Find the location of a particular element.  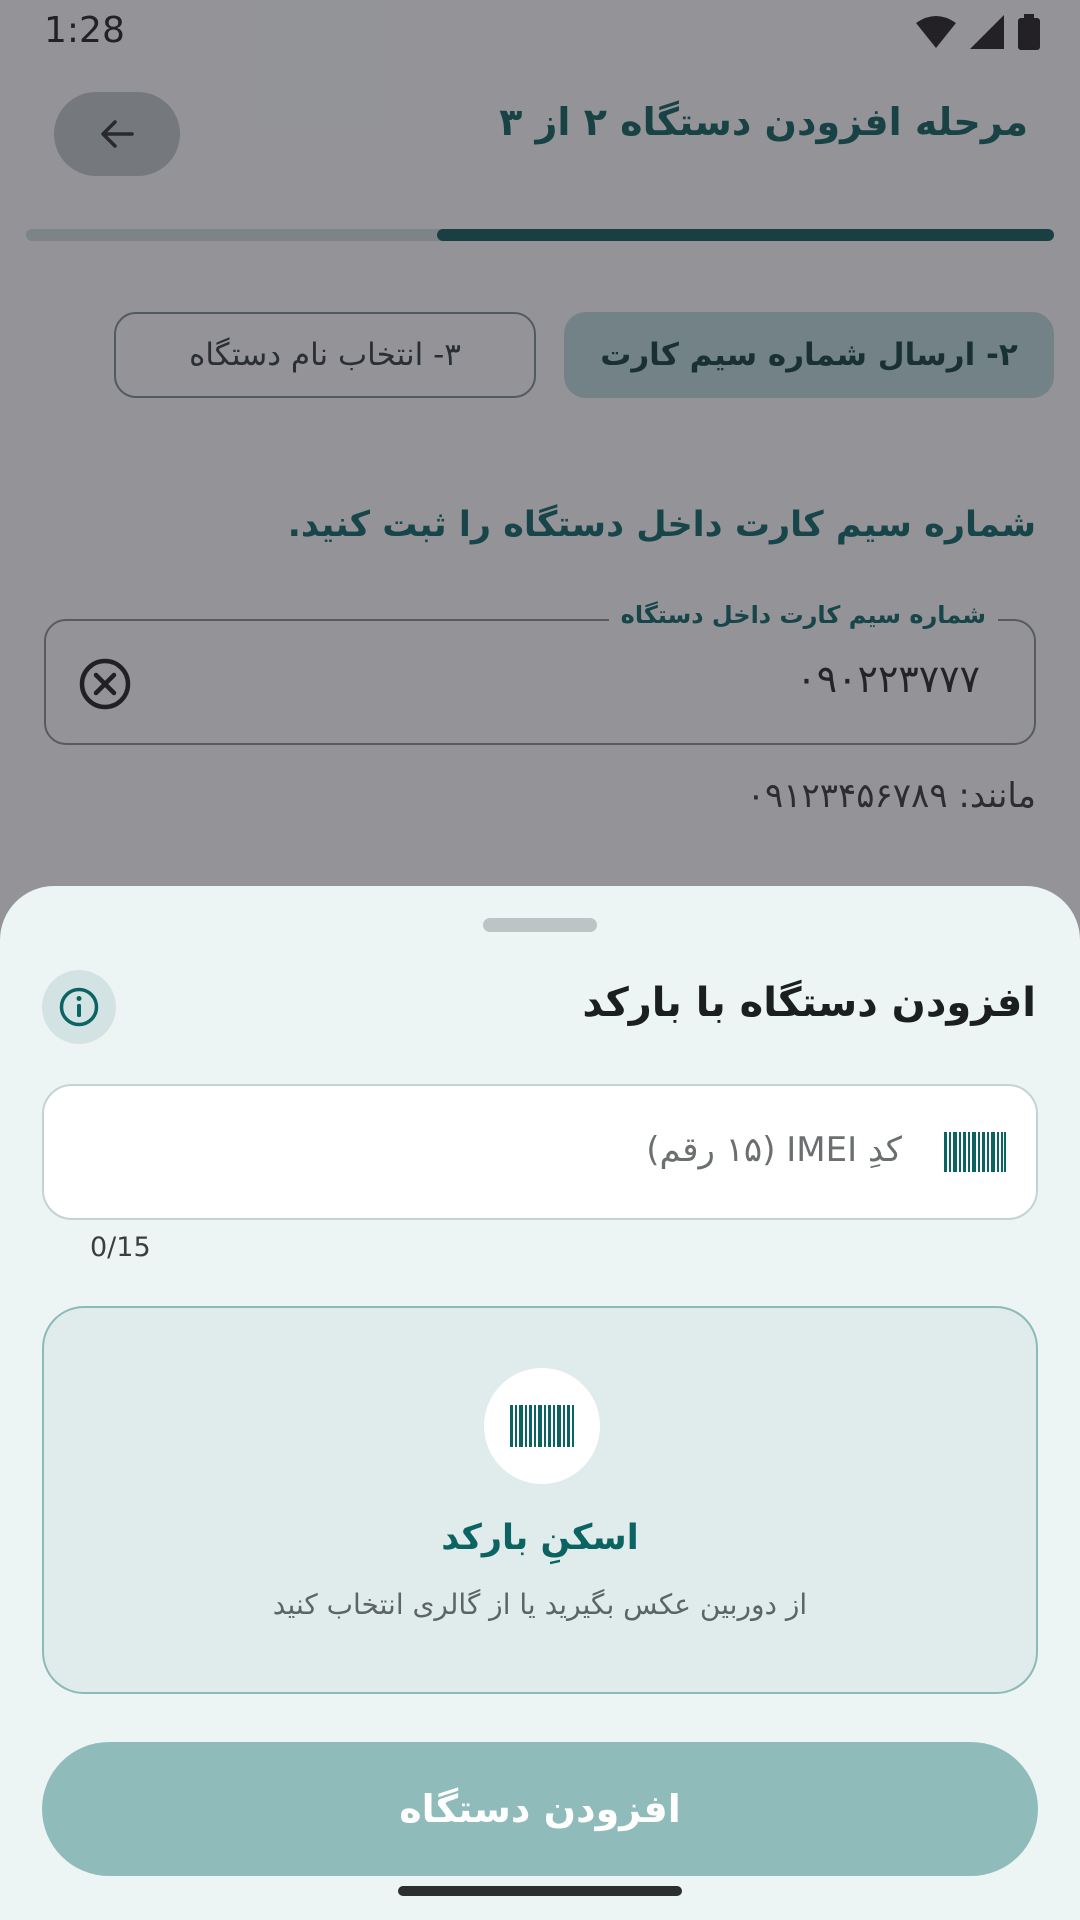

info-icon is located at coordinates (79, 1007).